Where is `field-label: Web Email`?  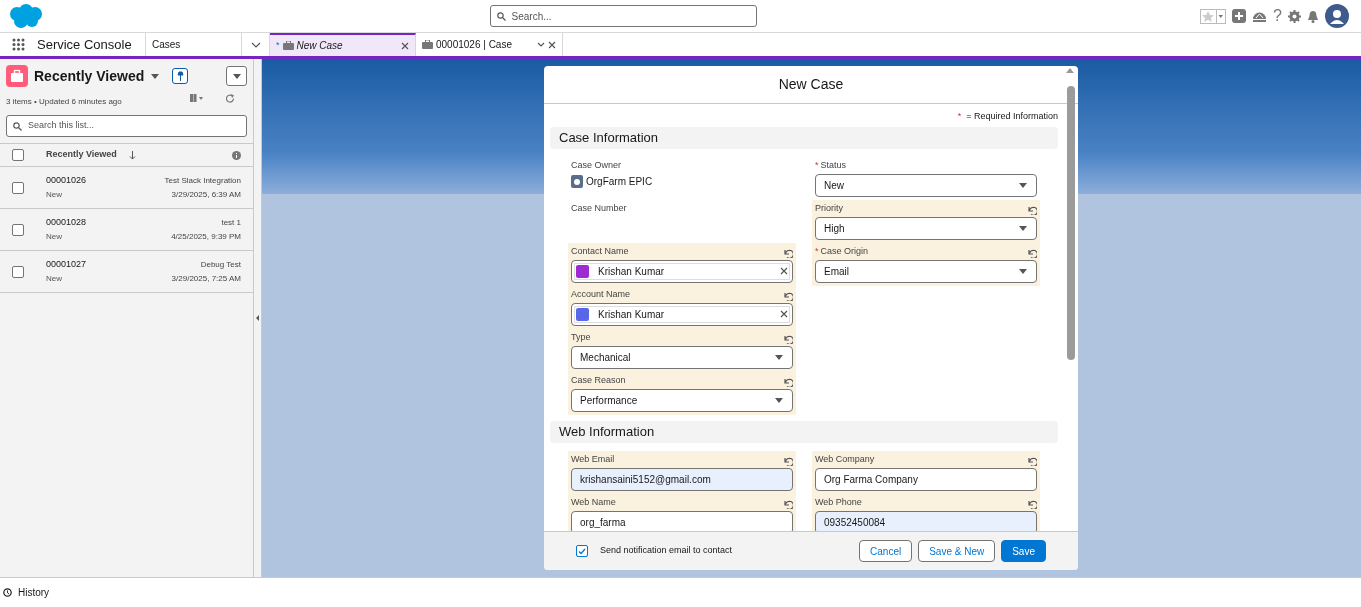
field-label: Web Email is located at coordinates (593, 460).